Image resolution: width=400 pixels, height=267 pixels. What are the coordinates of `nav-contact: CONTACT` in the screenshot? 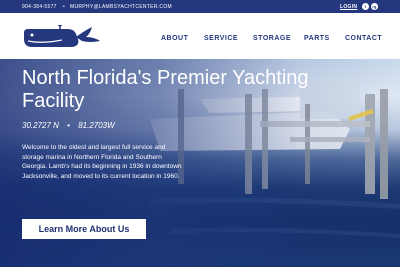 It's located at (363, 38).